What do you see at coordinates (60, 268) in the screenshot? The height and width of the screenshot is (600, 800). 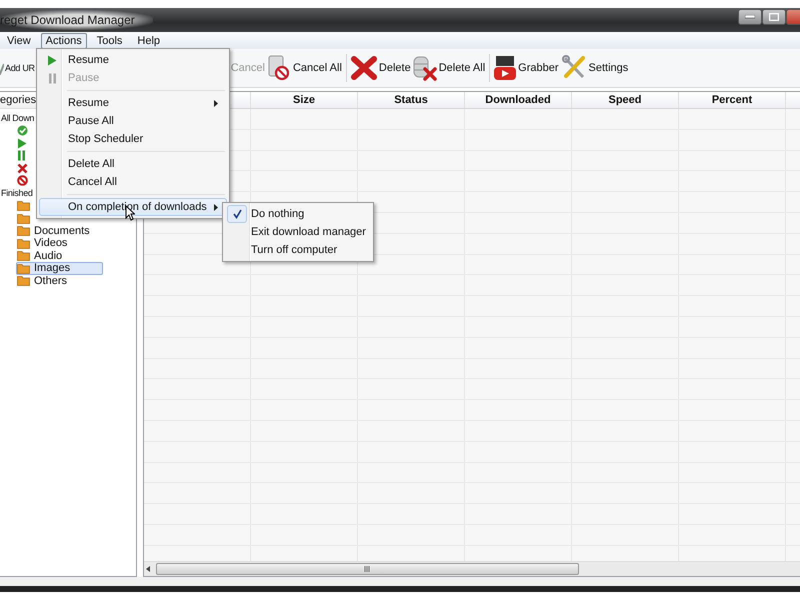 I see `tree-item: Images` at bounding box center [60, 268].